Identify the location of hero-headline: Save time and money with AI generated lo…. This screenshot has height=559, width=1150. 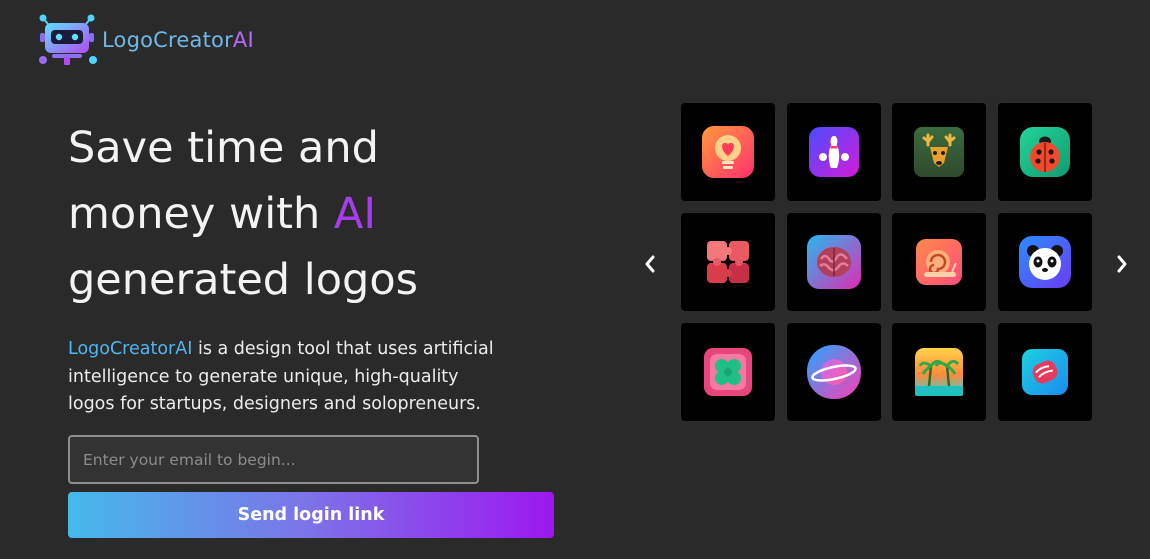
(283, 214).